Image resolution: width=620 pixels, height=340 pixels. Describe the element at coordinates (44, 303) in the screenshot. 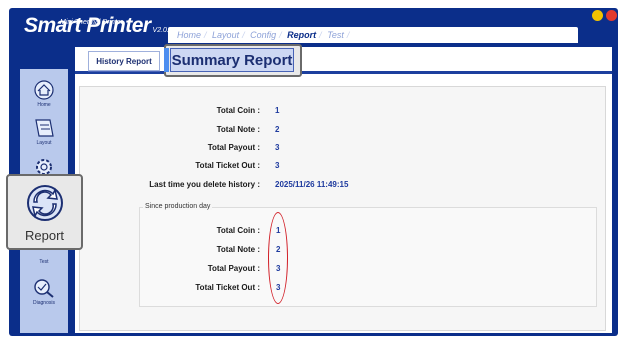

I see `sidebar-item-label: Diagnosis` at that location.